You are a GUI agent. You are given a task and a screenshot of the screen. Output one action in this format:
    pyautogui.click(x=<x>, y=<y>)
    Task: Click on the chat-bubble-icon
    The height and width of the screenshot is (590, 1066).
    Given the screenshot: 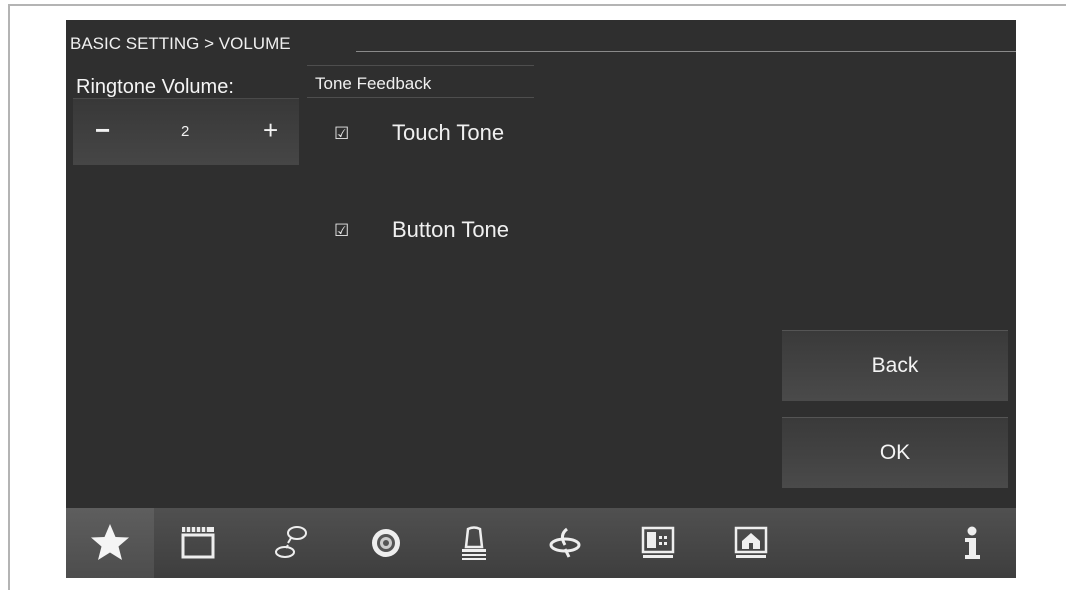 What is the action you would take?
    pyautogui.click(x=291, y=542)
    